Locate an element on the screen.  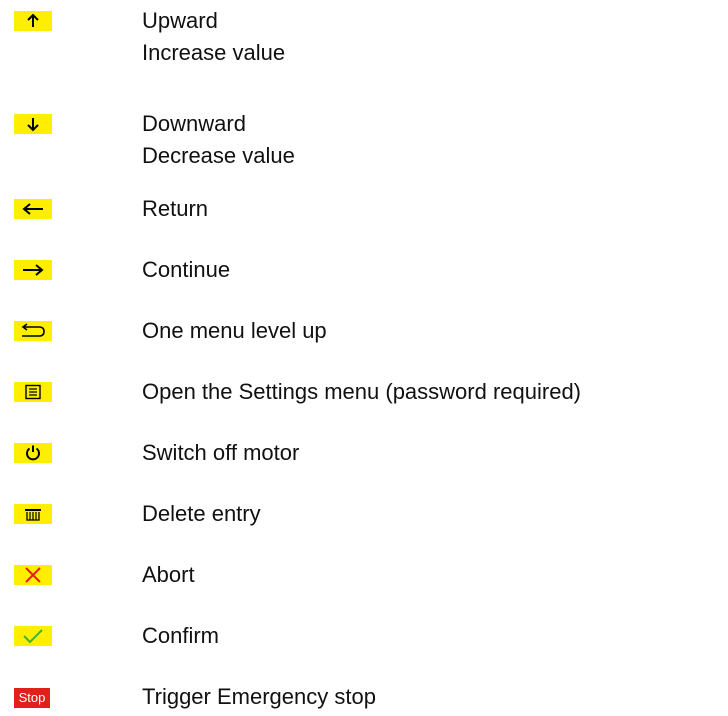
arrow-down-icon is located at coordinates (33, 124).